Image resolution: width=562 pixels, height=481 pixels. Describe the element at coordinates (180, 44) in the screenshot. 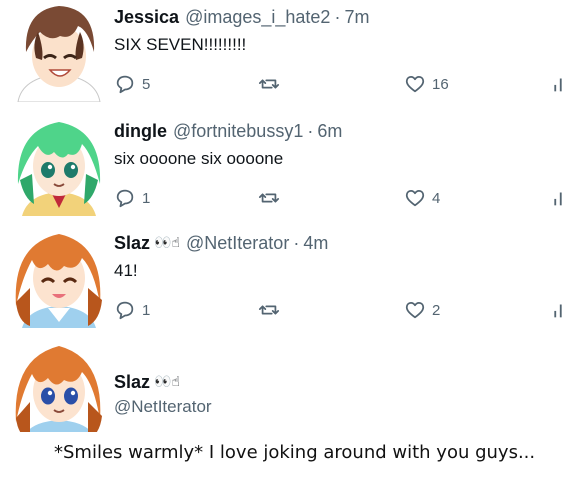

I see `post-text: SIX SEVEN!!!!!!!!!` at that location.